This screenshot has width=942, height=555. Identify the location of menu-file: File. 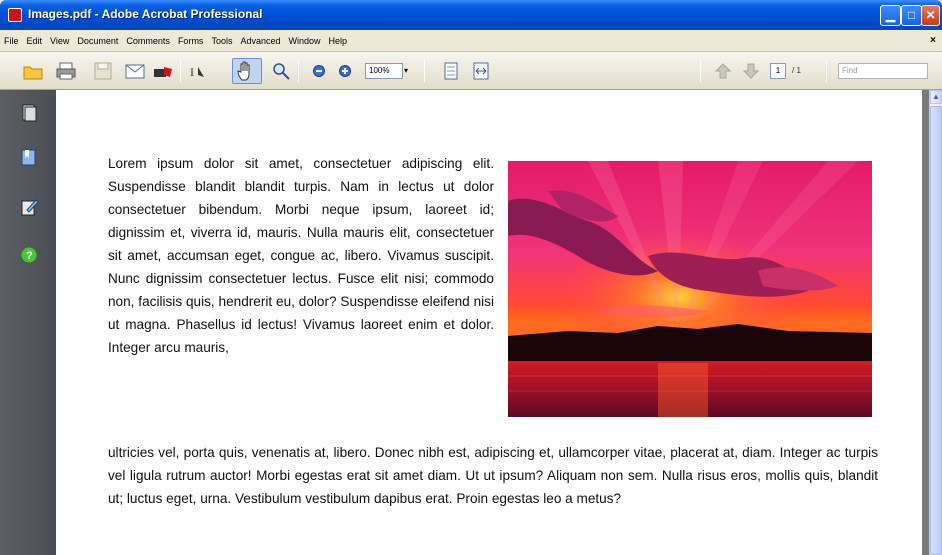
(11, 41).